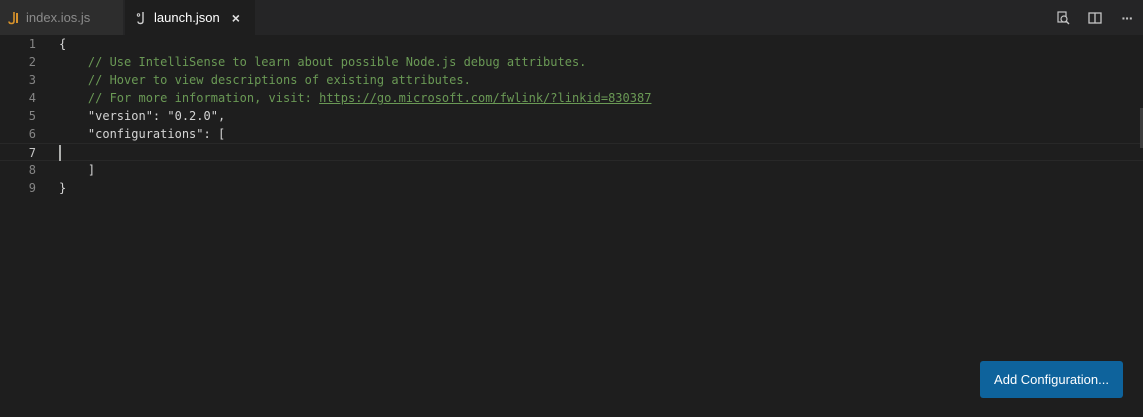  What do you see at coordinates (13, 18) in the screenshot?
I see `js-file-icon` at bounding box center [13, 18].